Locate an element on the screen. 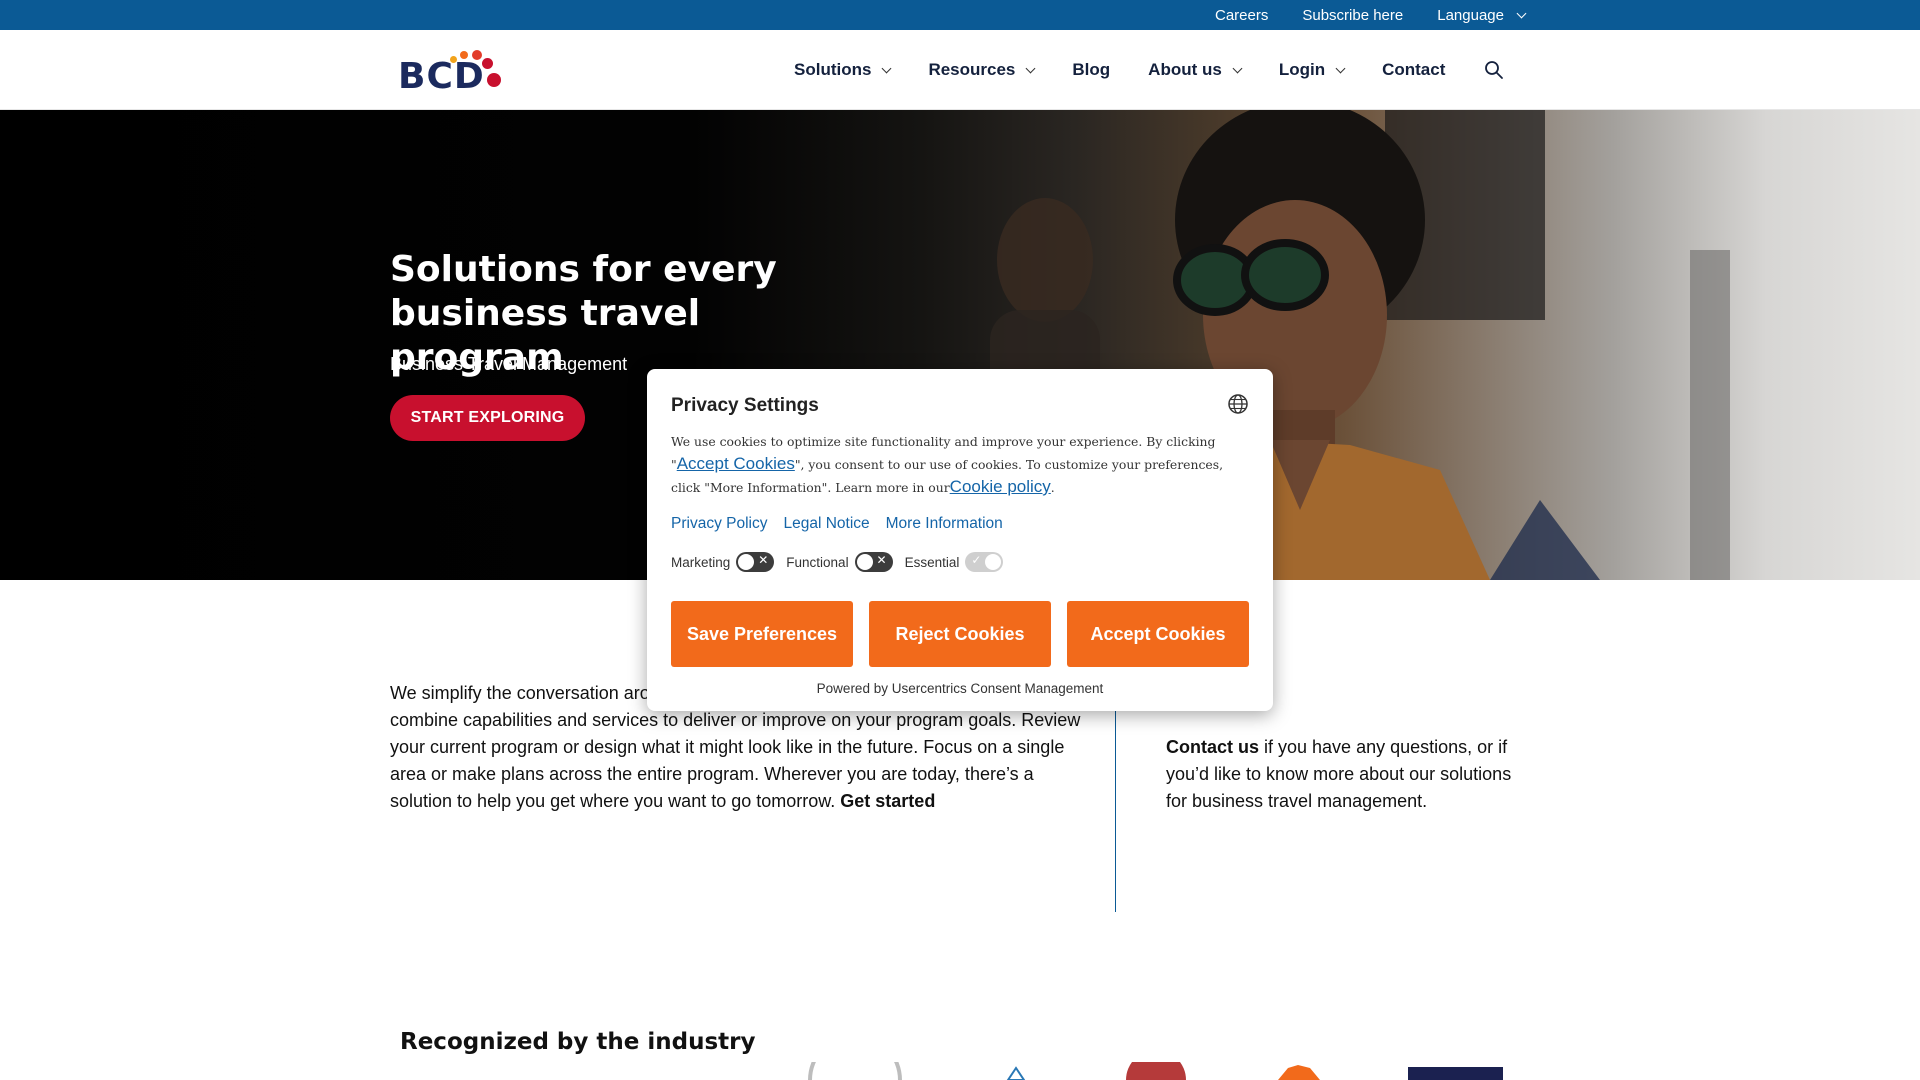  bcd-logo: BCD is located at coordinates (453, 72).